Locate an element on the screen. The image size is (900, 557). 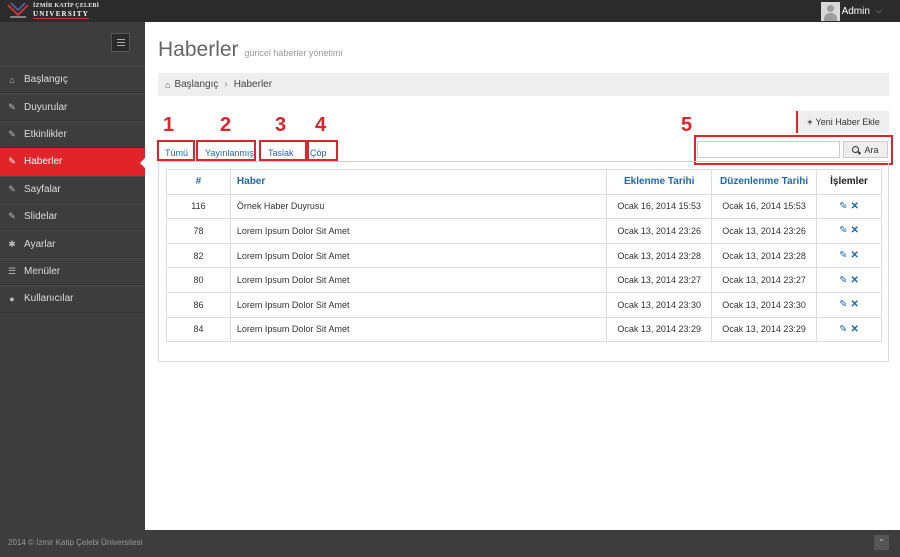
add-news-button: + Yeni Haber Ekle is located at coordinates (842, 122).